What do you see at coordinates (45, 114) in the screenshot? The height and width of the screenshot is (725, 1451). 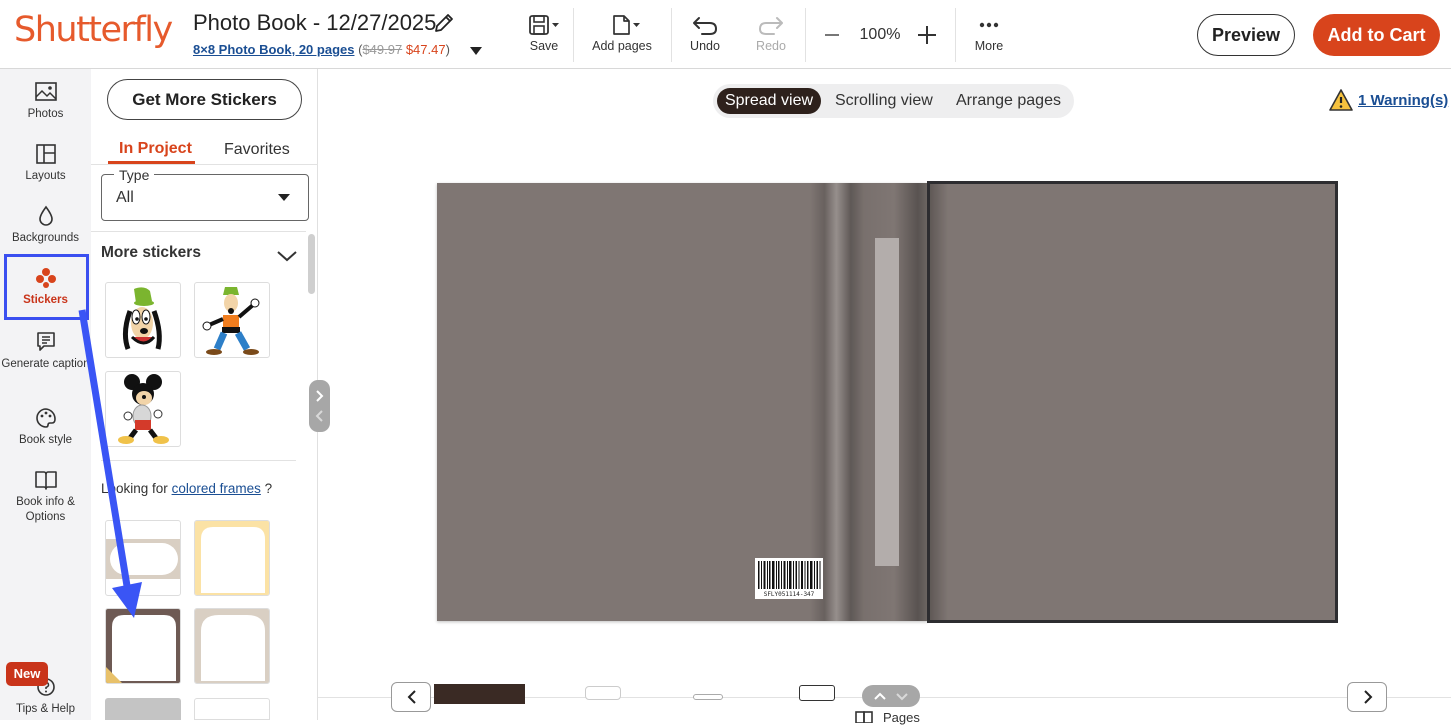 I see `rail-item-label: Photos` at bounding box center [45, 114].